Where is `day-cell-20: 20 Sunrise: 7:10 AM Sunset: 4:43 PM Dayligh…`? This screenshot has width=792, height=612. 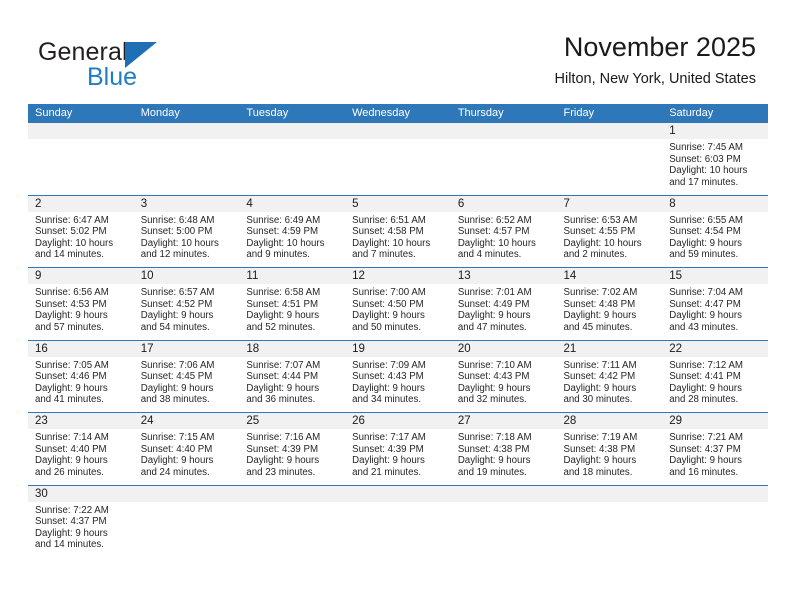 day-cell-20: 20 Sunrise: 7:10 AM Sunset: 4:43 PM Dayligh… is located at coordinates (503, 376).